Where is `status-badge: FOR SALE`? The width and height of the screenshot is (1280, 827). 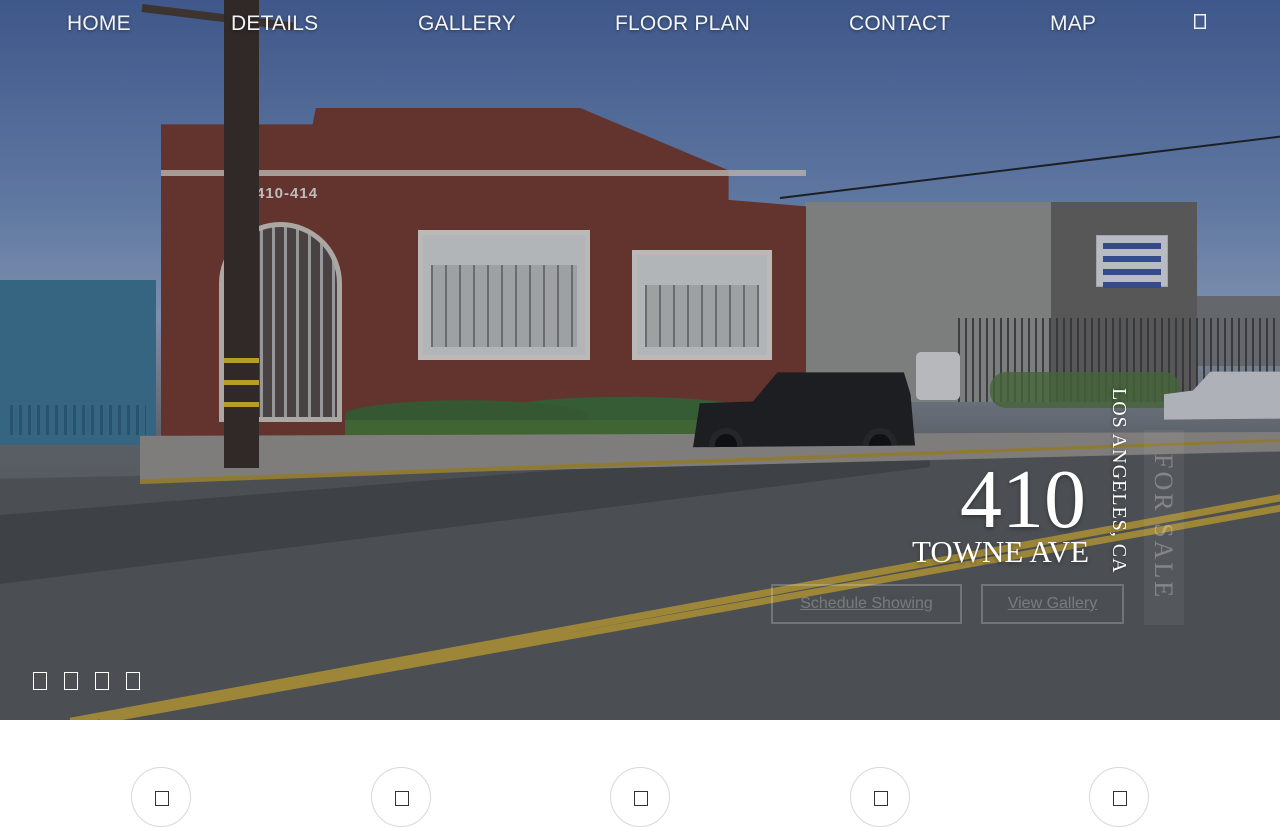 status-badge: FOR SALE is located at coordinates (1164, 527).